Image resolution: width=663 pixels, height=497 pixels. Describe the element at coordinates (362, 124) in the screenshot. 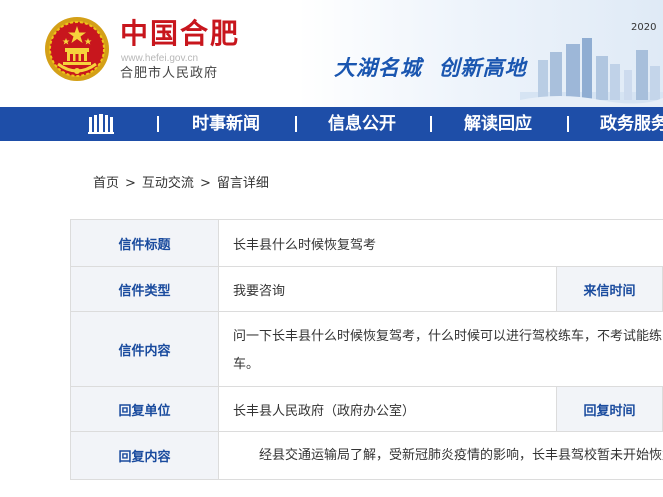

I see `nav-item-info-disclosure: 信息公开` at that location.